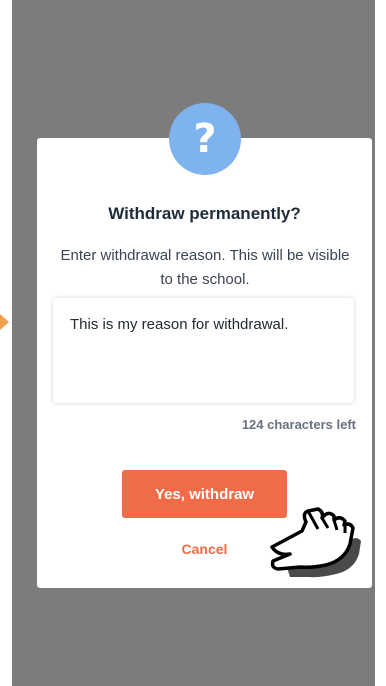 This screenshot has width=386, height=686. I want to click on hand-pointer-icon, so click(315, 542).